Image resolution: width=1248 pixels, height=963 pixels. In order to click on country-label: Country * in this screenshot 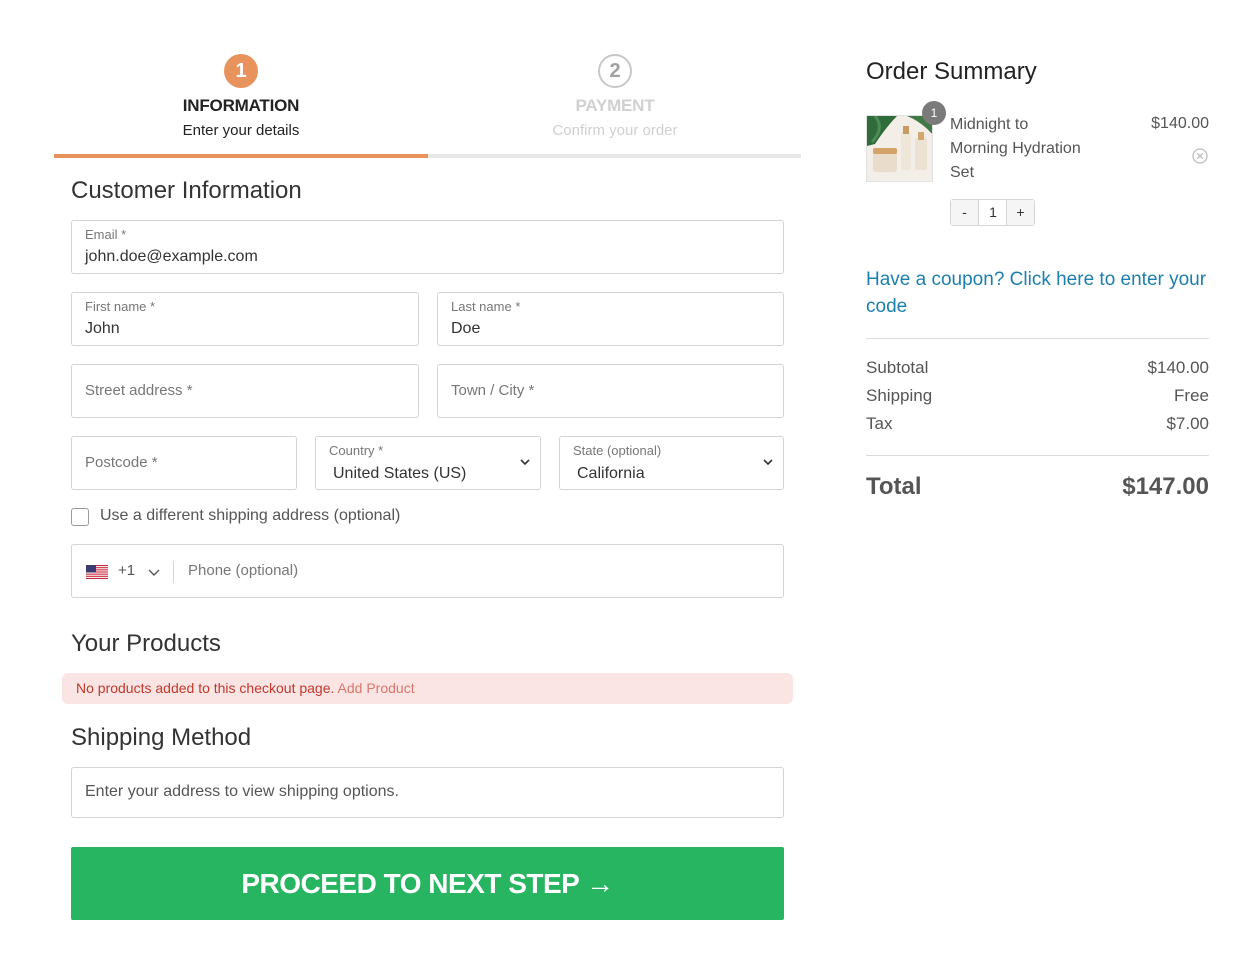, I will do `click(356, 450)`.